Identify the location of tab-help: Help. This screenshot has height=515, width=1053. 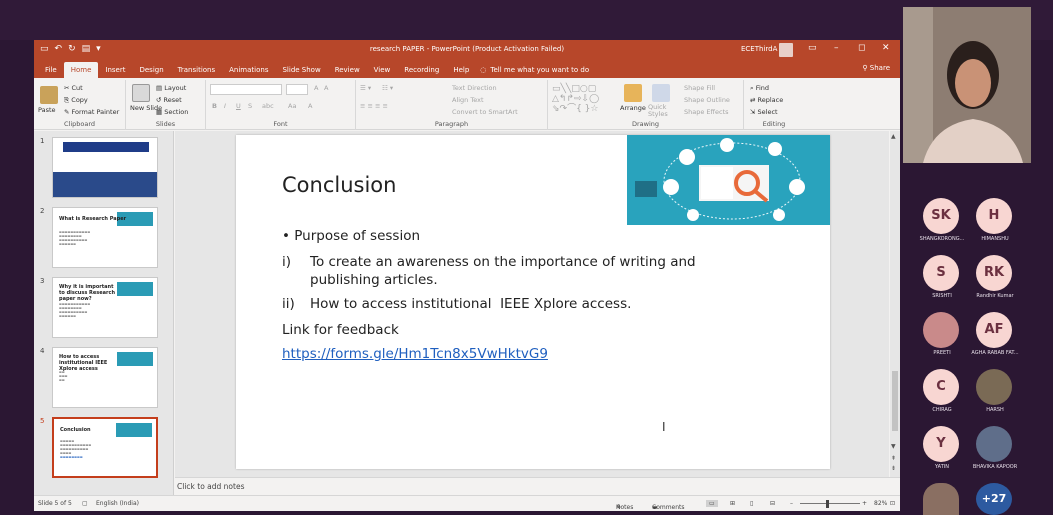
(461, 70).